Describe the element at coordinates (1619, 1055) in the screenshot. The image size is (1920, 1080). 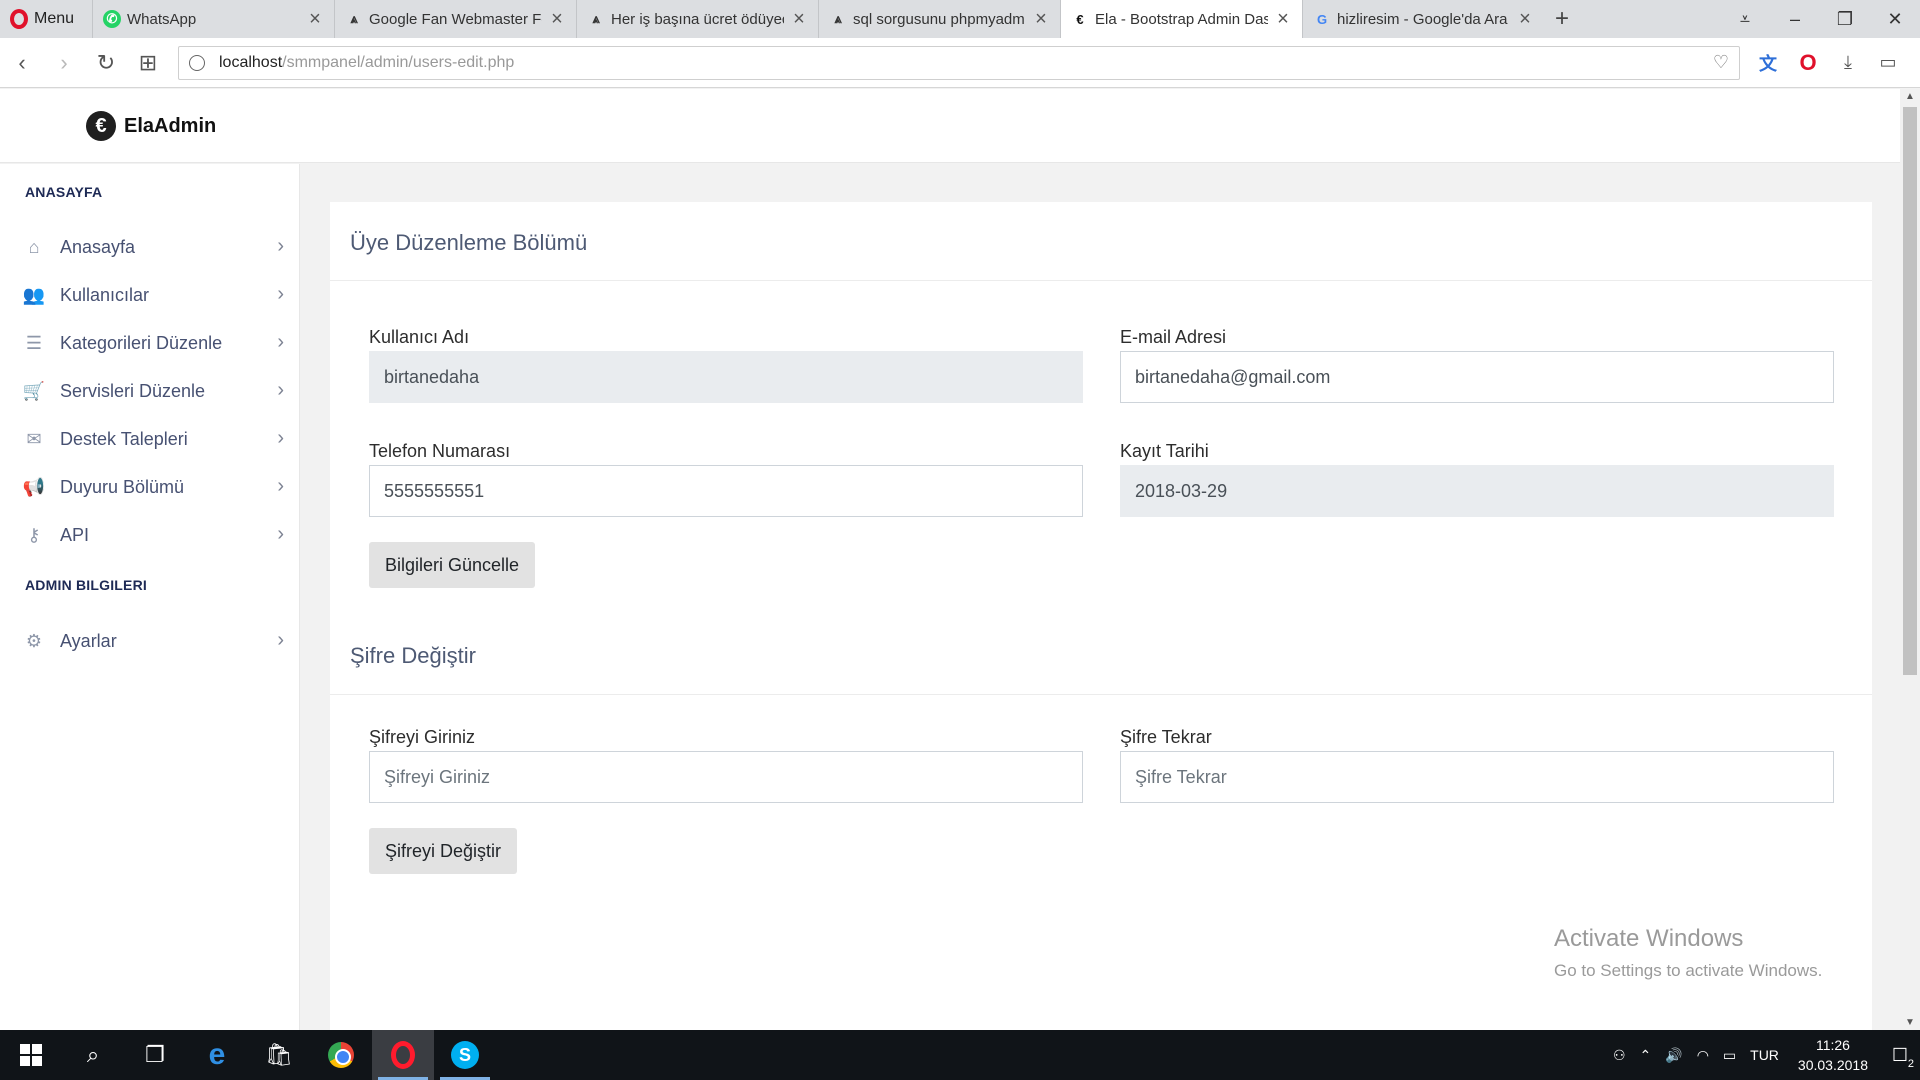
I see `people-icon: ⚇` at that location.